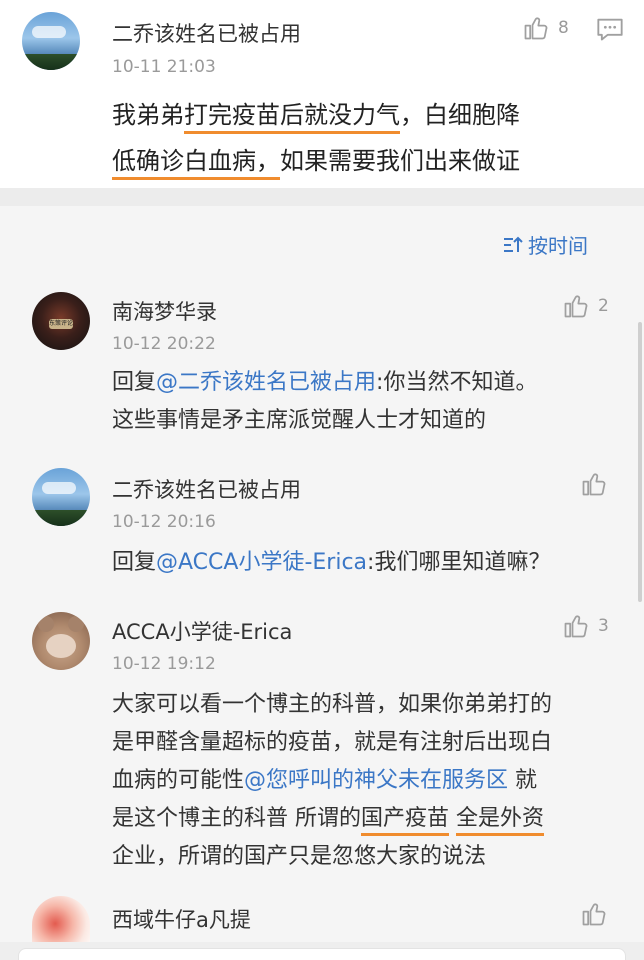  Describe the element at coordinates (603, 306) in the screenshot. I see `like-count: 2` at that location.